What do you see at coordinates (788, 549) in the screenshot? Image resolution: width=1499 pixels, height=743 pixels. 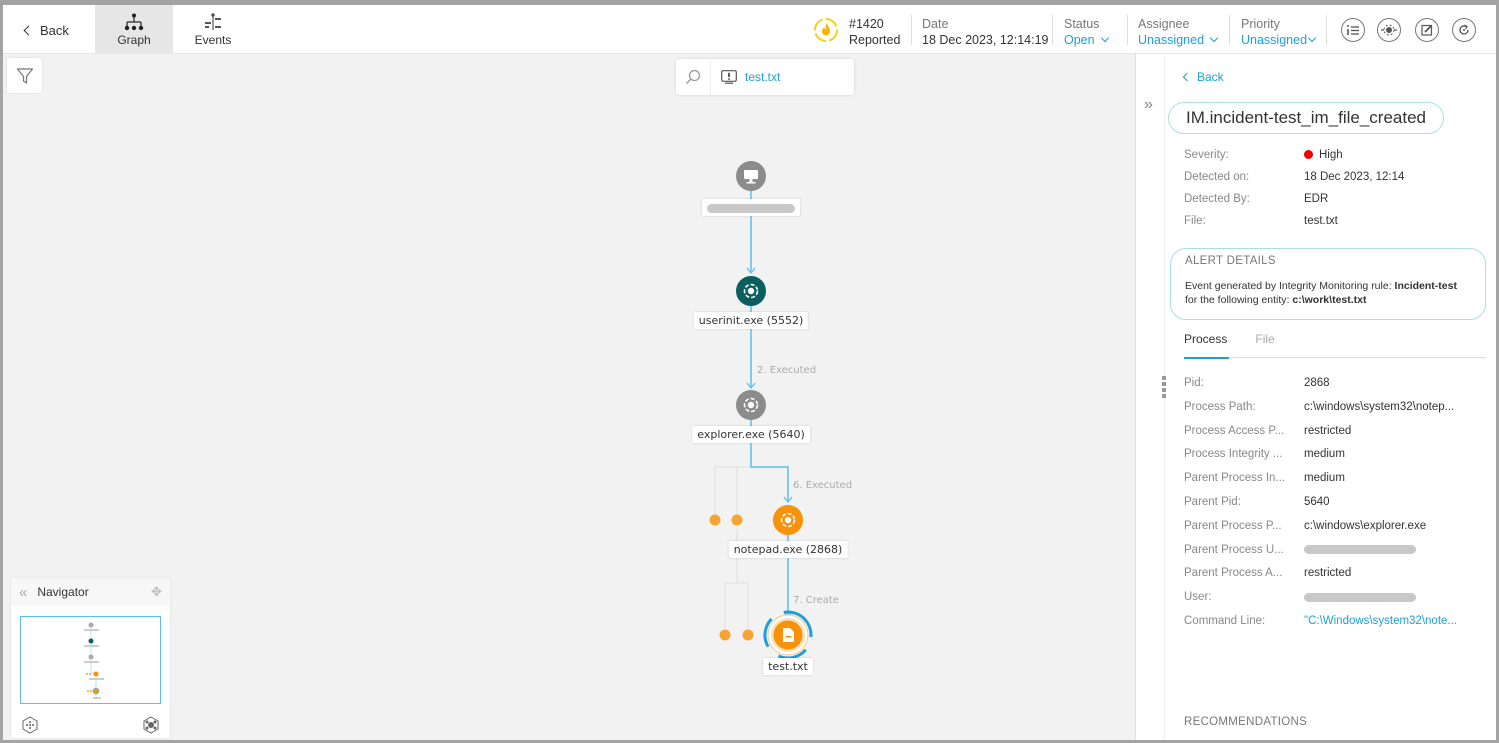 I see `node-label-notepad: notepad.exe (2868)` at bounding box center [788, 549].